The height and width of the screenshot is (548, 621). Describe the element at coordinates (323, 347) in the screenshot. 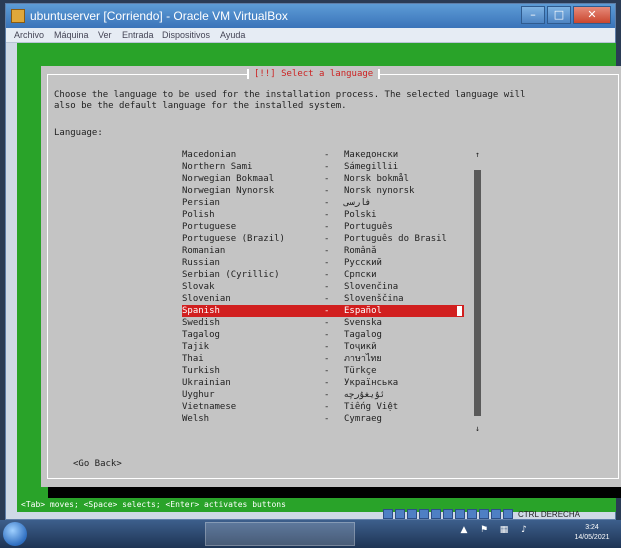

I see `language-option: Tajik - Тоҷикӣ` at that location.